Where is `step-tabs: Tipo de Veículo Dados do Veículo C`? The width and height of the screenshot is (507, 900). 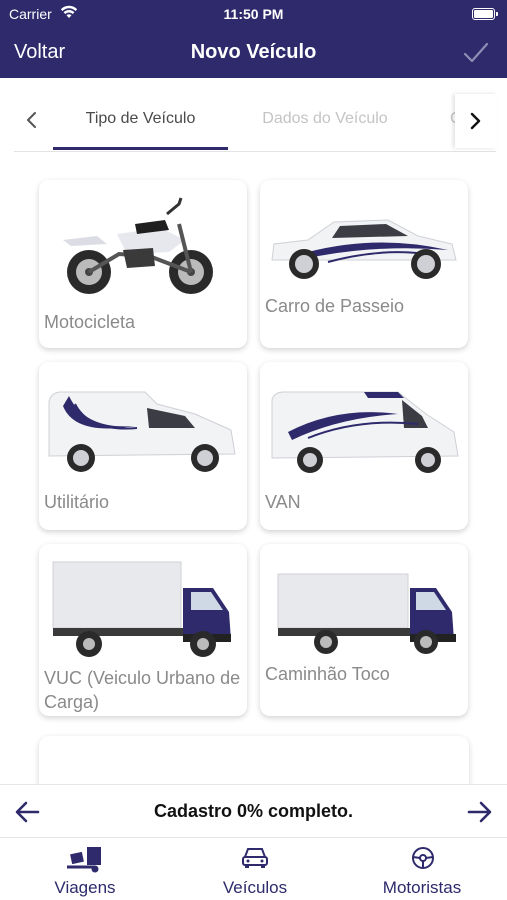
step-tabs: Tipo de Veículo Dados do Veículo C is located at coordinates (253, 115).